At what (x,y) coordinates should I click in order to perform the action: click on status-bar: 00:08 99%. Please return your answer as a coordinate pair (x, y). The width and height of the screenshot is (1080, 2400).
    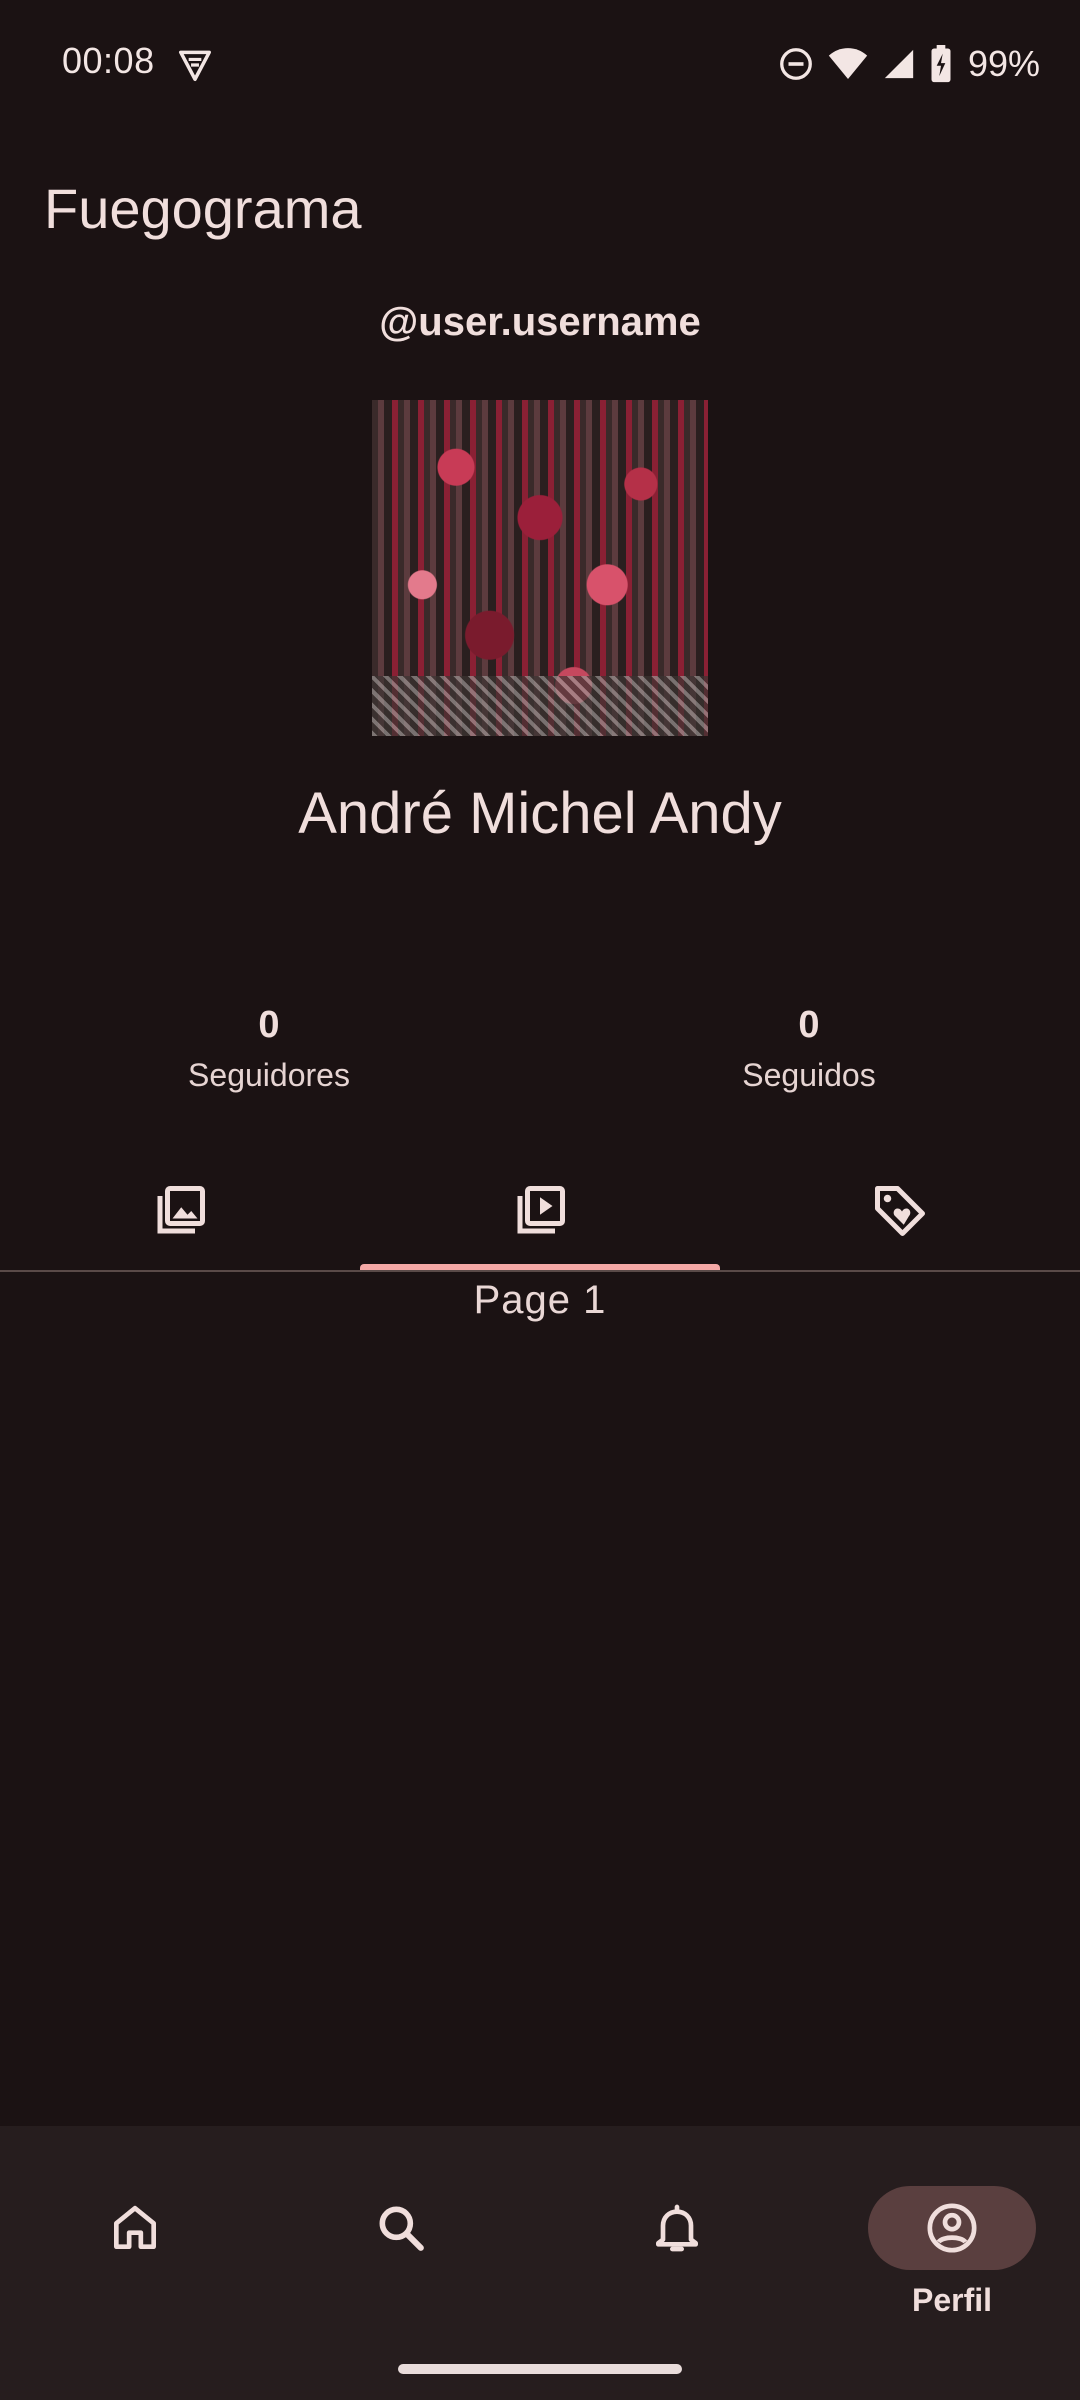
    Looking at the image, I should click on (540, 64).